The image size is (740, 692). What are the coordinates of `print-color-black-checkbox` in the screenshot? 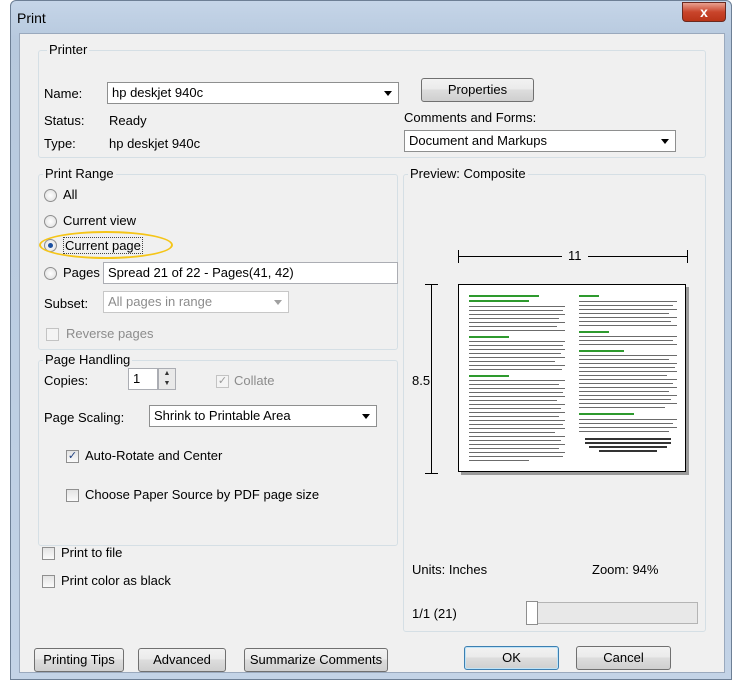 It's located at (48, 581).